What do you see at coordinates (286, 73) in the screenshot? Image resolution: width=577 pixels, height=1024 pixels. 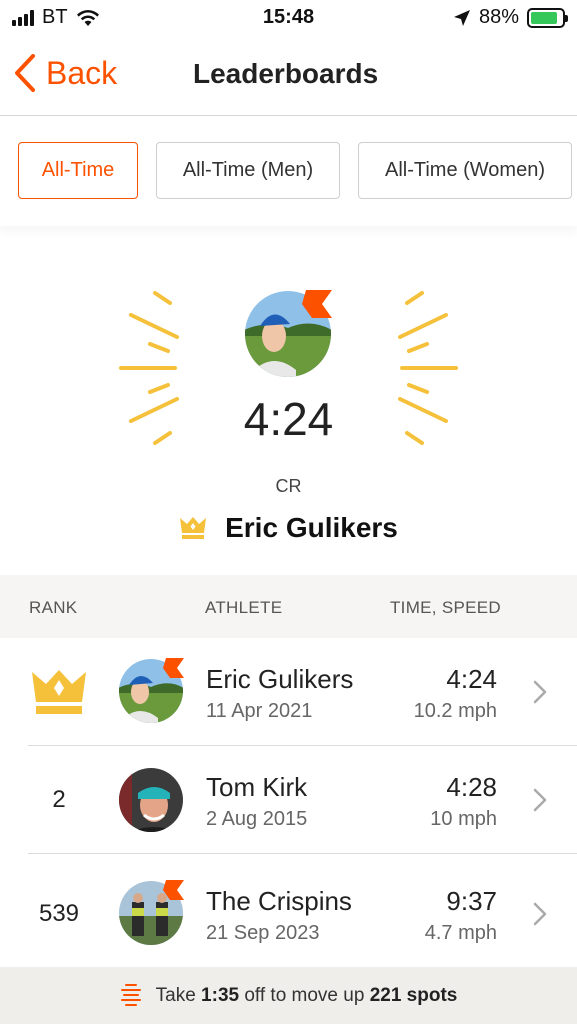 I see `page-title: Leaderboards` at bounding box center [286, 73].